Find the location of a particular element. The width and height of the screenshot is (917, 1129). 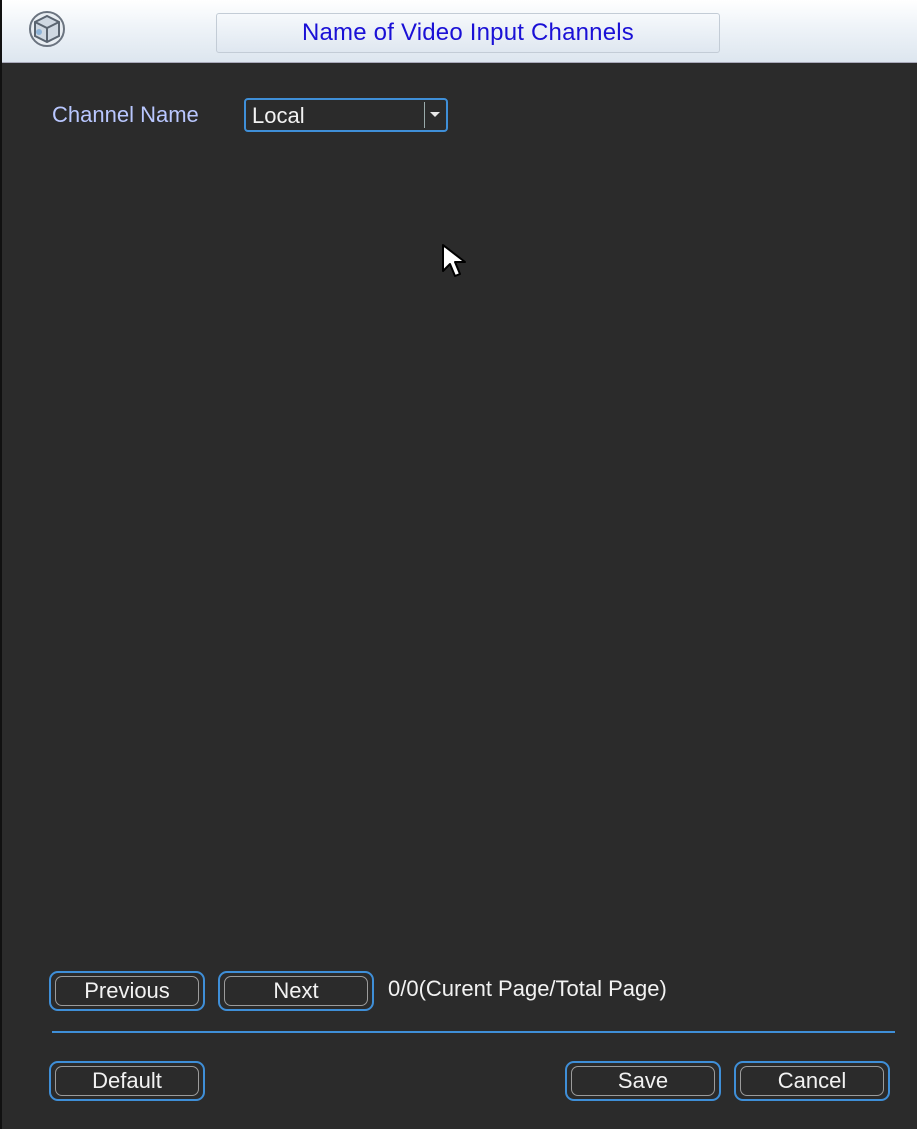

cancel-button-label: Cancel is located at coordinates (812, 1080).